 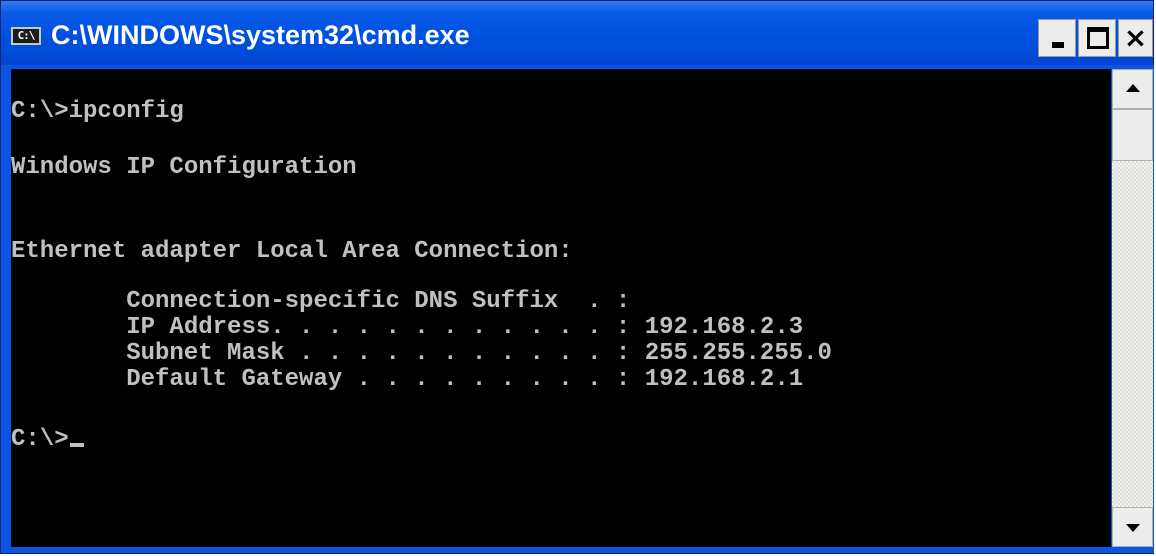 What do you see at coordinates (26, 36) in the screenshot?
I see `console-app-icon: C:\` at bounding box center [26, 36].